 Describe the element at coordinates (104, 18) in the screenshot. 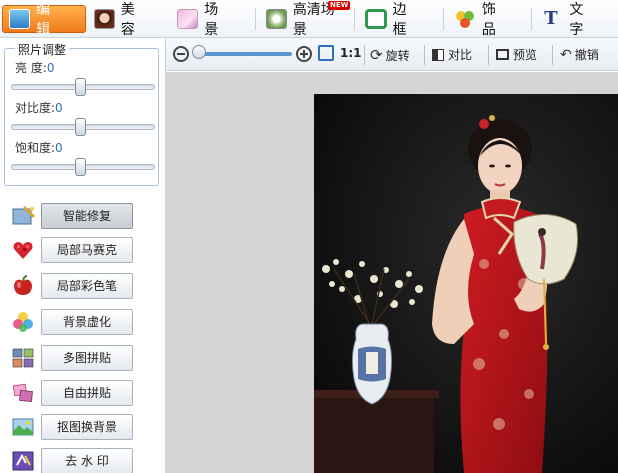

I see `beauty-icon` at that location.